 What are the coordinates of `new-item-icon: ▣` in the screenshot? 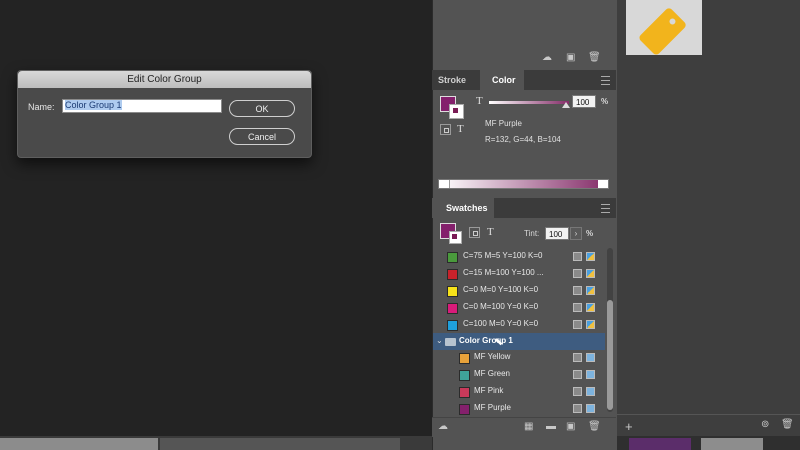 It's located at (570, 57).